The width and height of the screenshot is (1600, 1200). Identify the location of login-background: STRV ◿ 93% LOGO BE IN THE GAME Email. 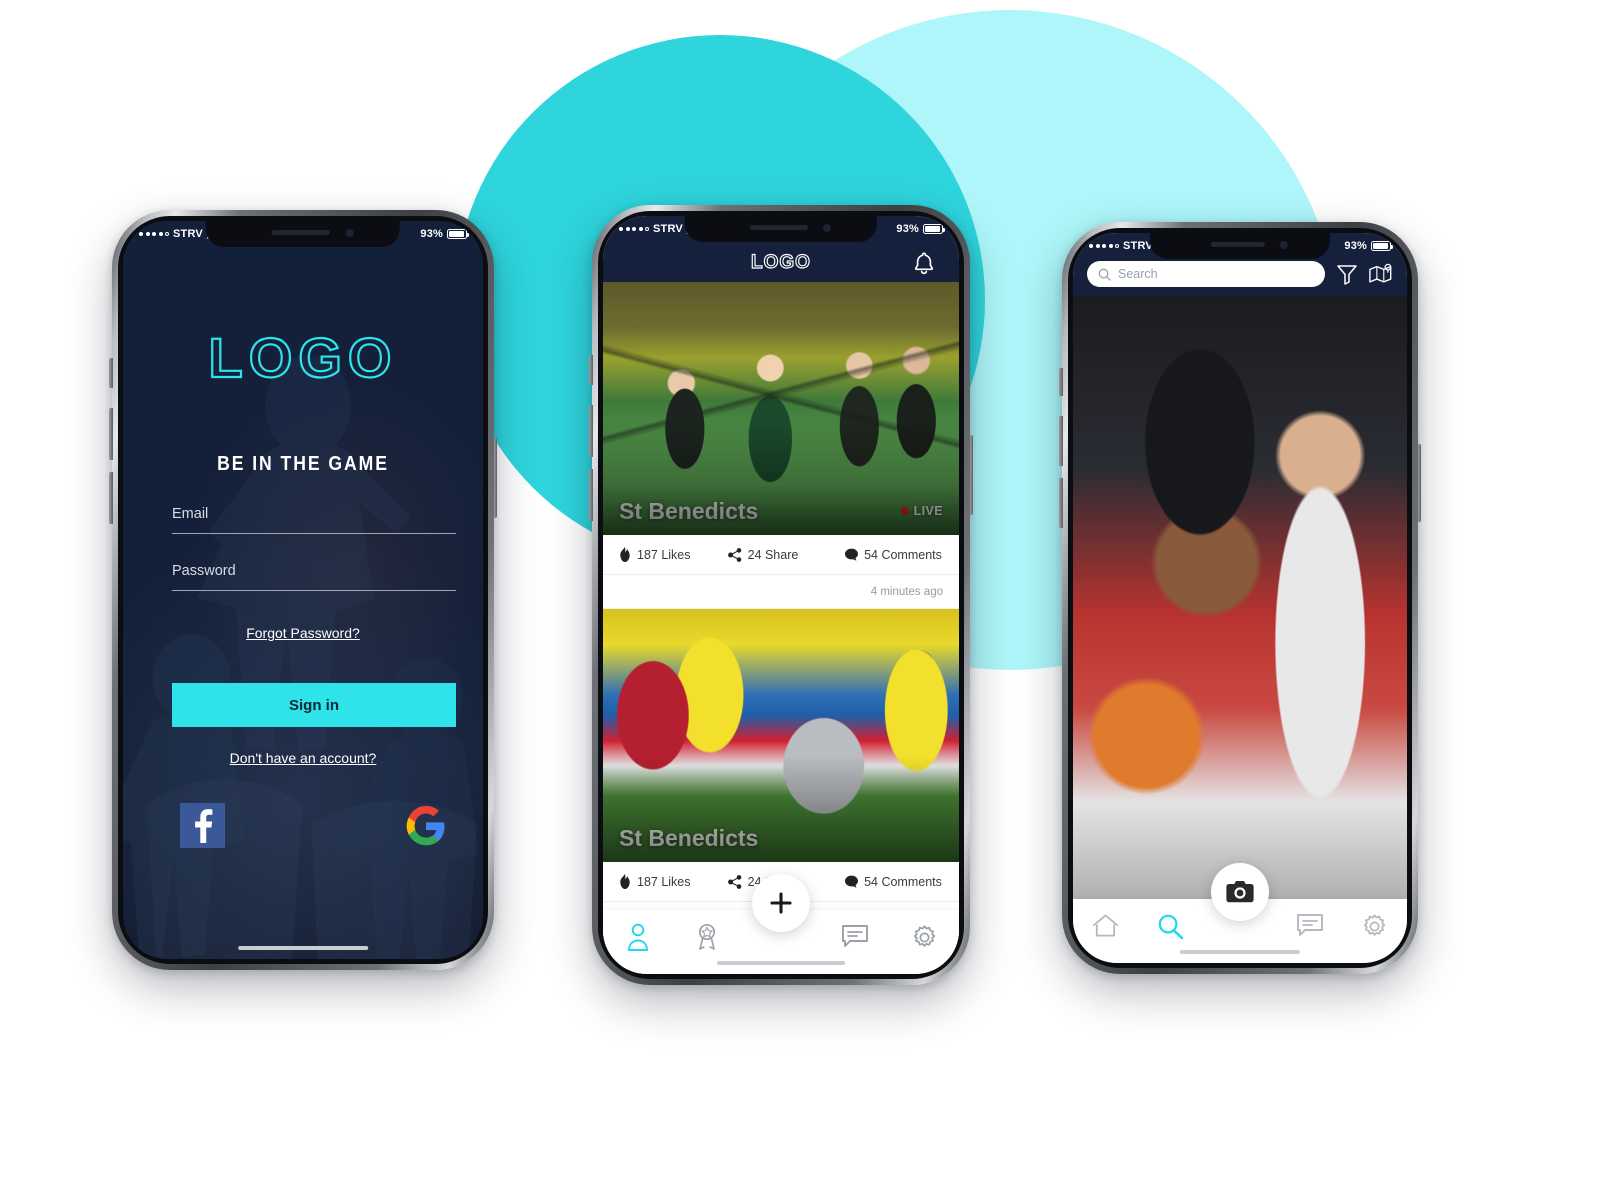
(303, 590).